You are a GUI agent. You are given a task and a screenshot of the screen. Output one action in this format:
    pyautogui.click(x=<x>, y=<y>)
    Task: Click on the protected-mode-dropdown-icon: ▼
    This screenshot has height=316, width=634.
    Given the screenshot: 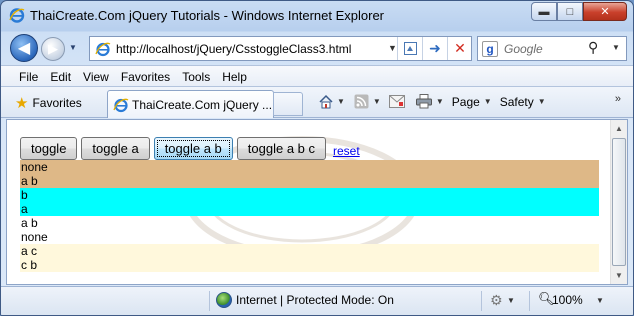 What is the action you would take?
    pyautogui.click(x=511, y=300)
    